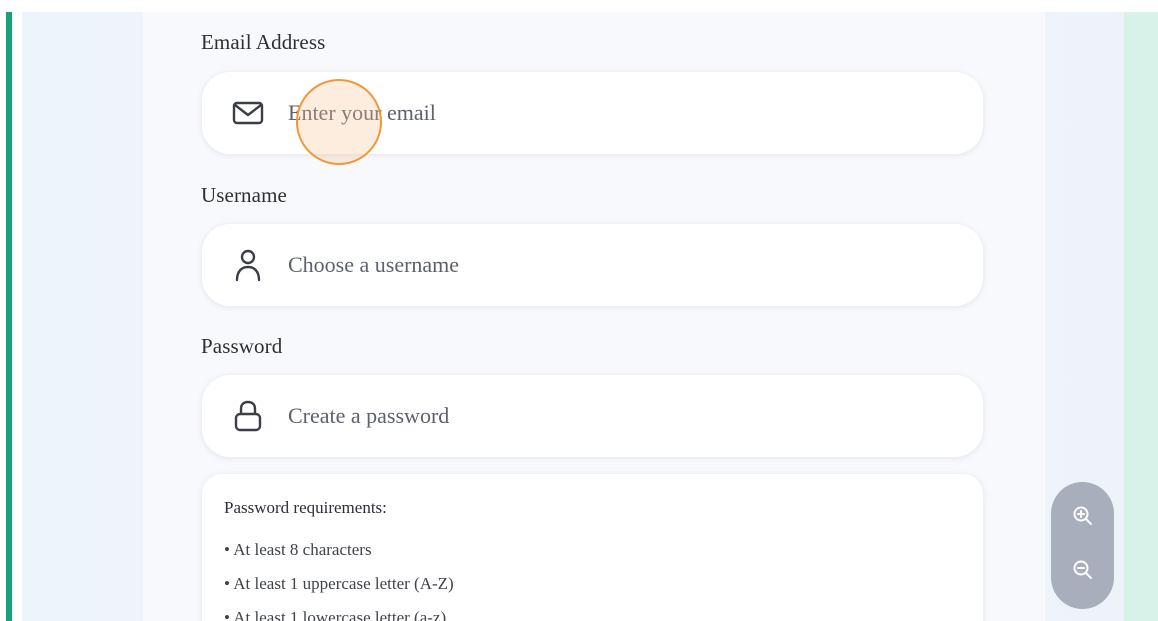 This screenshot has width=1158, height=621. What do you see at coordinates (339, 122) in the screenshot?
I see `click-indicator` at bounding box center [339, 122].